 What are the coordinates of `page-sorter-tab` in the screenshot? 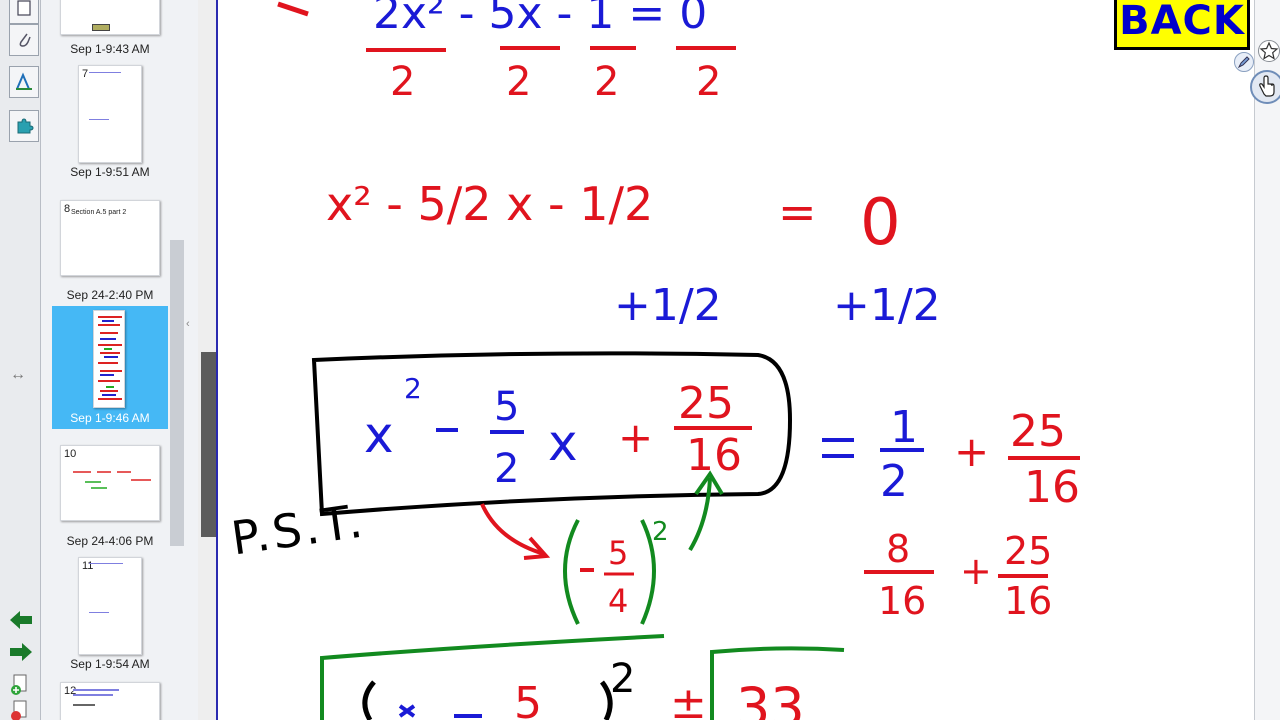 It's located at (24, 12).